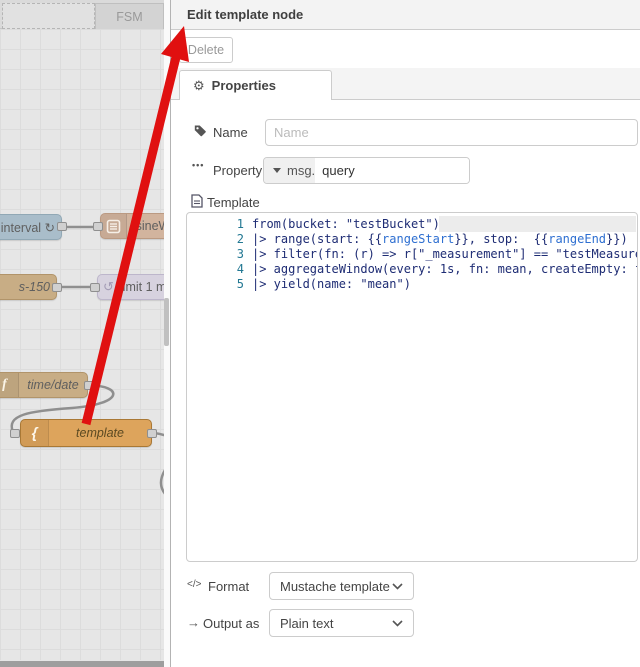 This screenshot has width=640, height=667. Describe the element at coordinates (166, 322) in the screenshot. I see `canvas-scrollbar-thumb` at that location.